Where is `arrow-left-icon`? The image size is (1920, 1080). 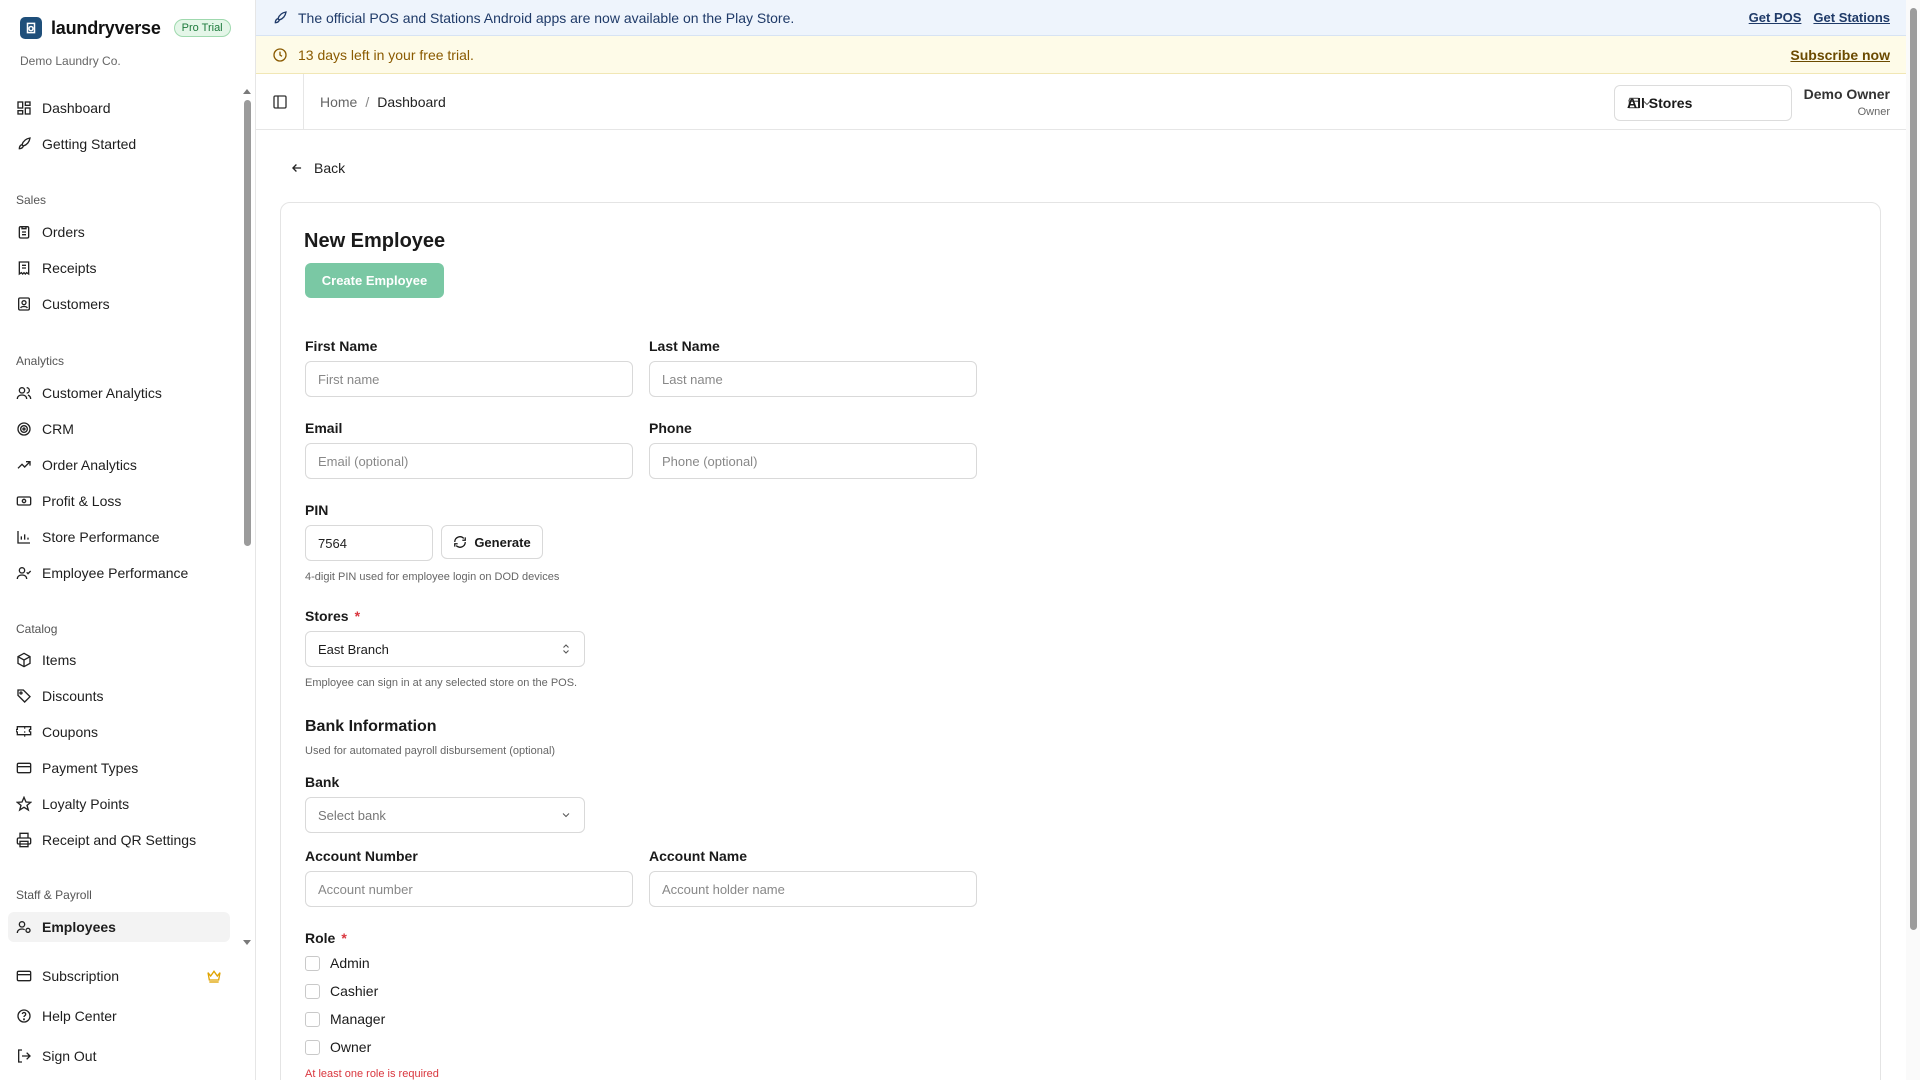 arrow-left-icon is located at coordinates (297, 168).